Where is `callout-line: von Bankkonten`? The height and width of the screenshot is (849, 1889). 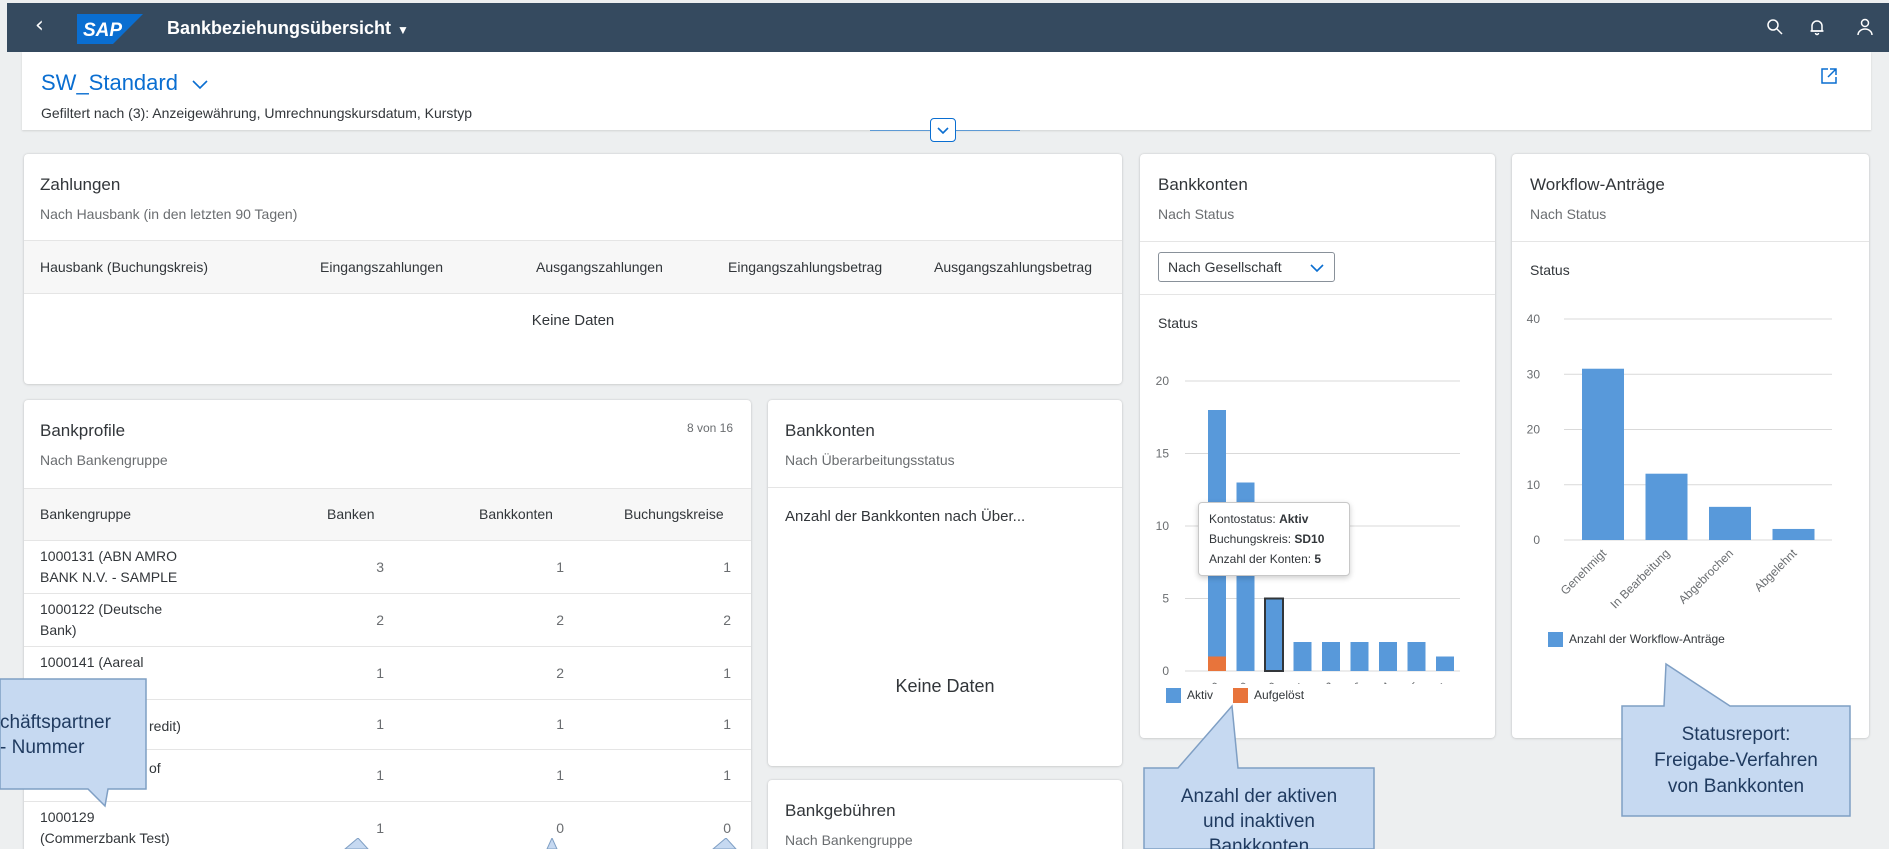 callout-line: von Bankkonten is located at coordinates (1736, 786).